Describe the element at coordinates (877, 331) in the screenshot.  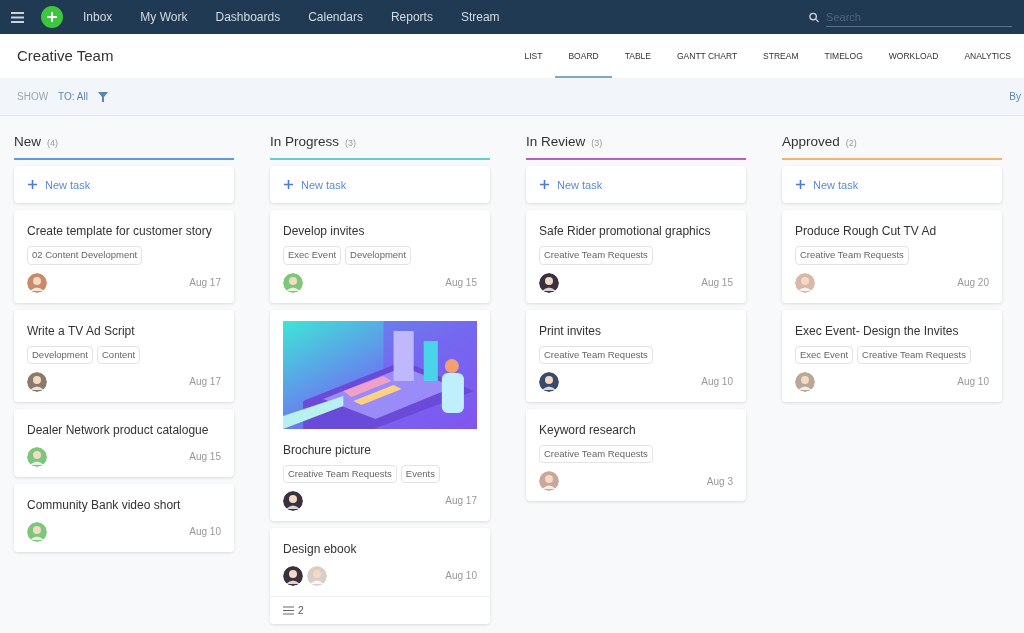
I see `task-title: Exec Event- Design the Invites` at that location.